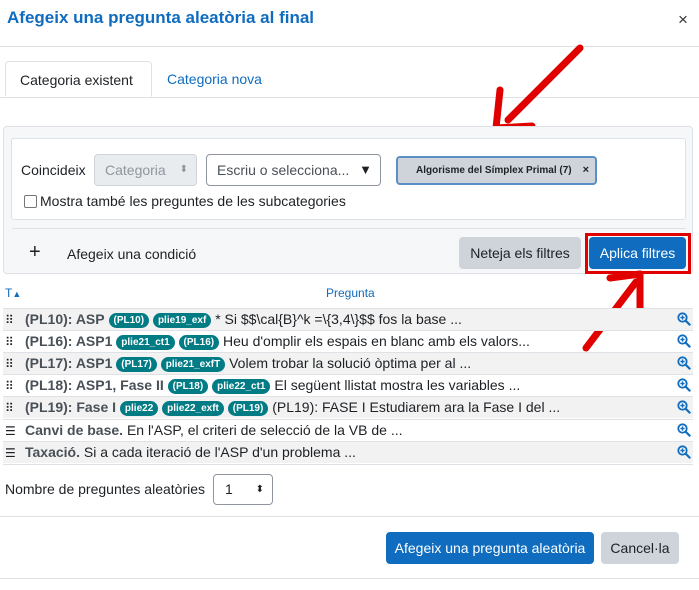 This screenshot has height=590, width=699. What do you see at coordinates (199, 342) in the screenshot?
I see `question-tag: (PL16)` at bounding box center [199, 342].